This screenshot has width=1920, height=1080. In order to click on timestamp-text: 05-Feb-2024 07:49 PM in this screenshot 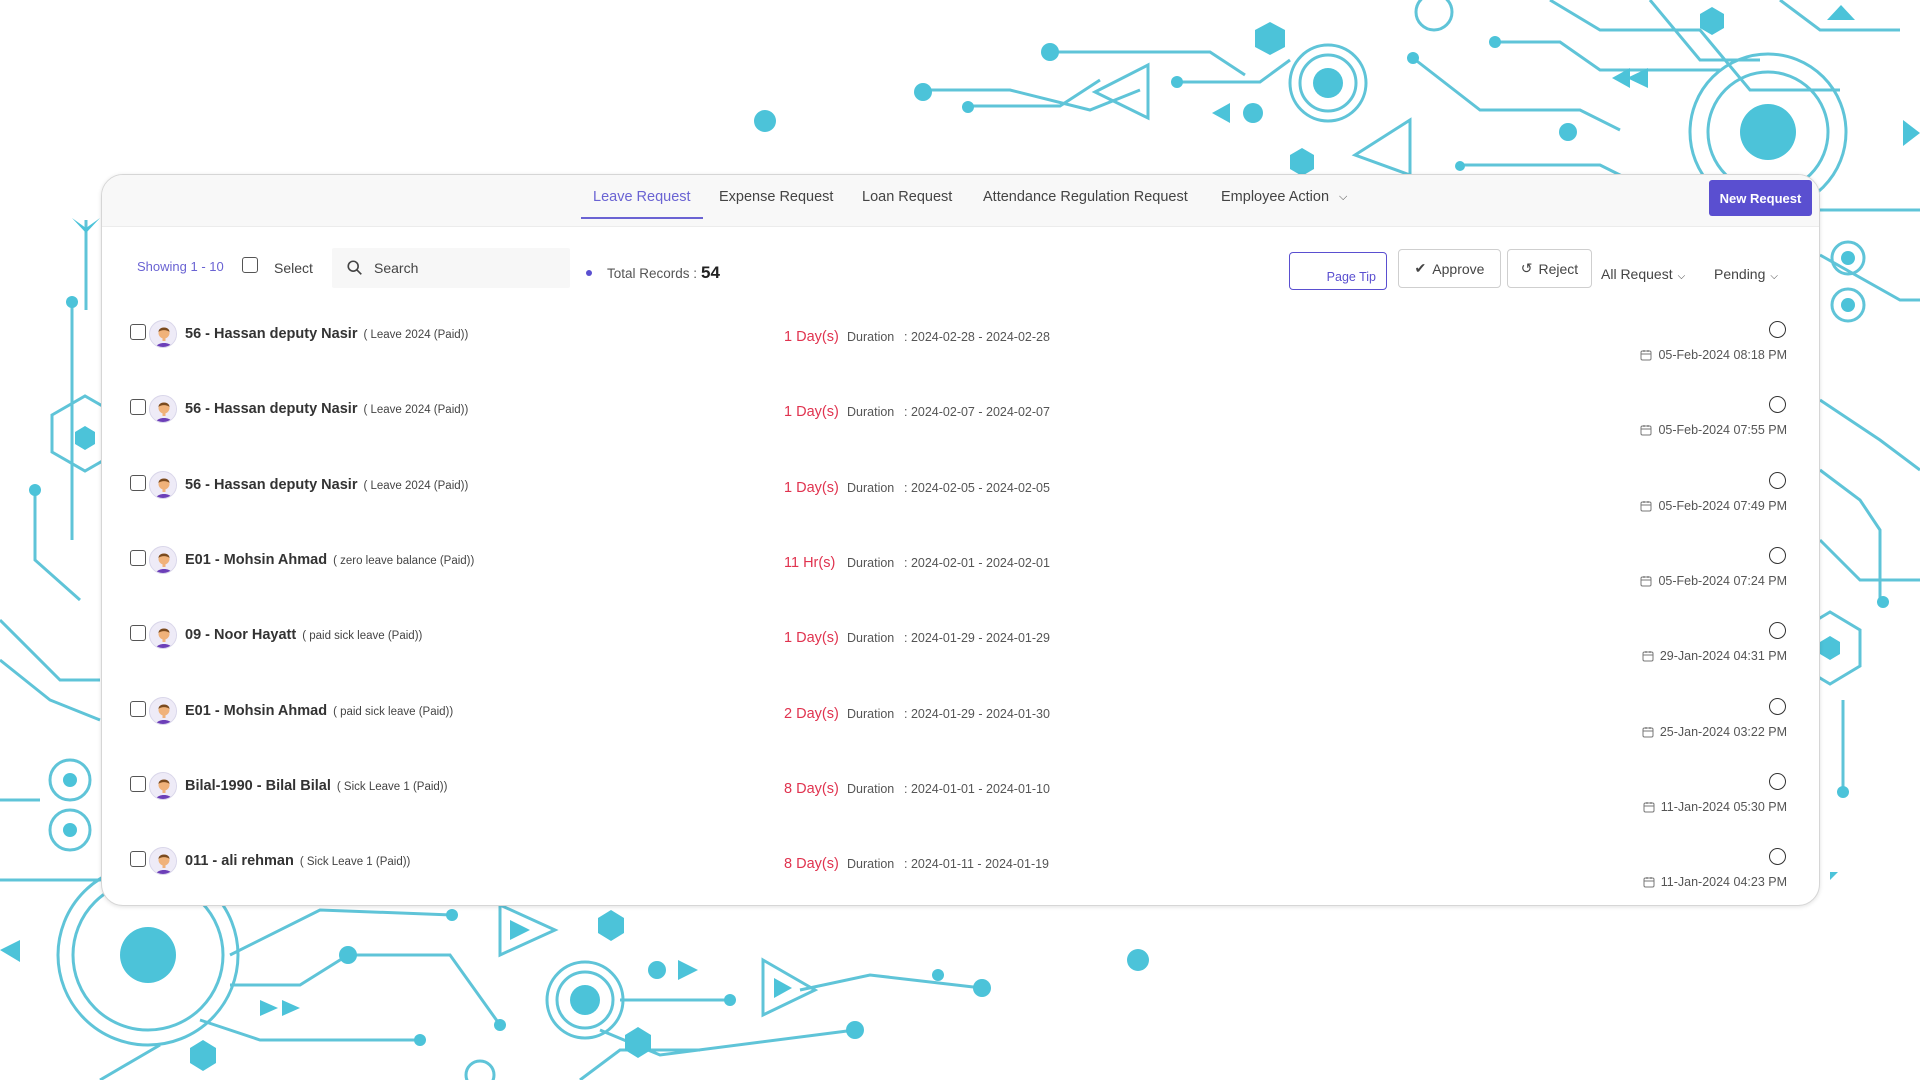, I will do `click(1722, 505)`.